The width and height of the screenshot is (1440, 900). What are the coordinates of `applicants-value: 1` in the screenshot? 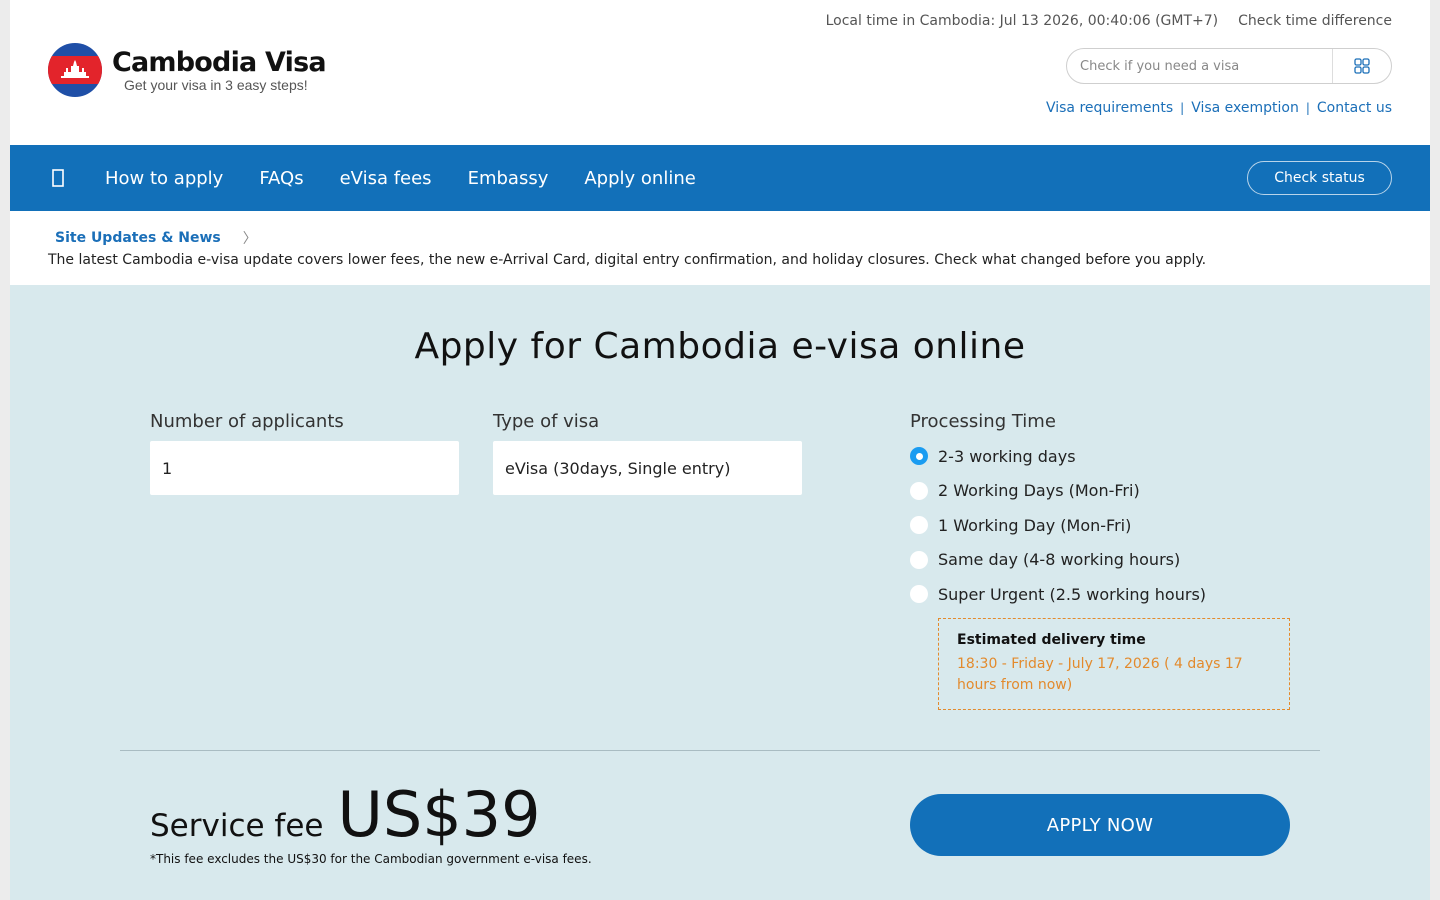 It's located at (167, 468).